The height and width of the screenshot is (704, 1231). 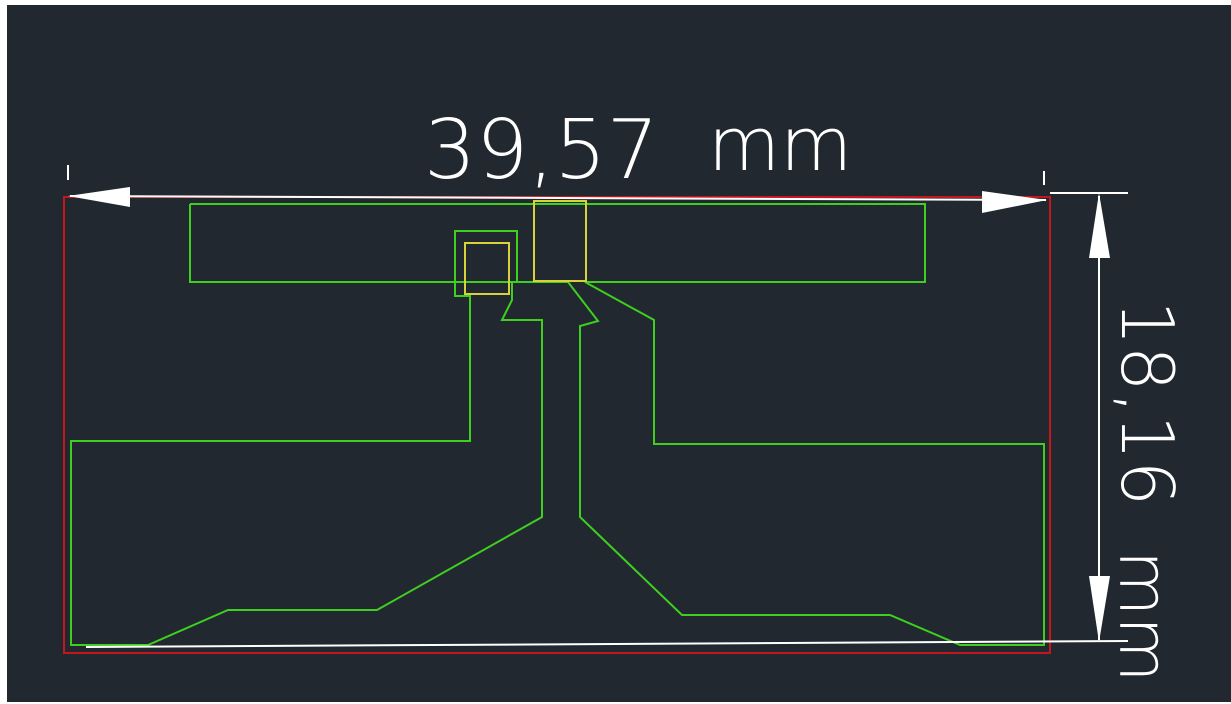 I want to click on height-dimension-value: 18,16, so click(x=1147, y=403).